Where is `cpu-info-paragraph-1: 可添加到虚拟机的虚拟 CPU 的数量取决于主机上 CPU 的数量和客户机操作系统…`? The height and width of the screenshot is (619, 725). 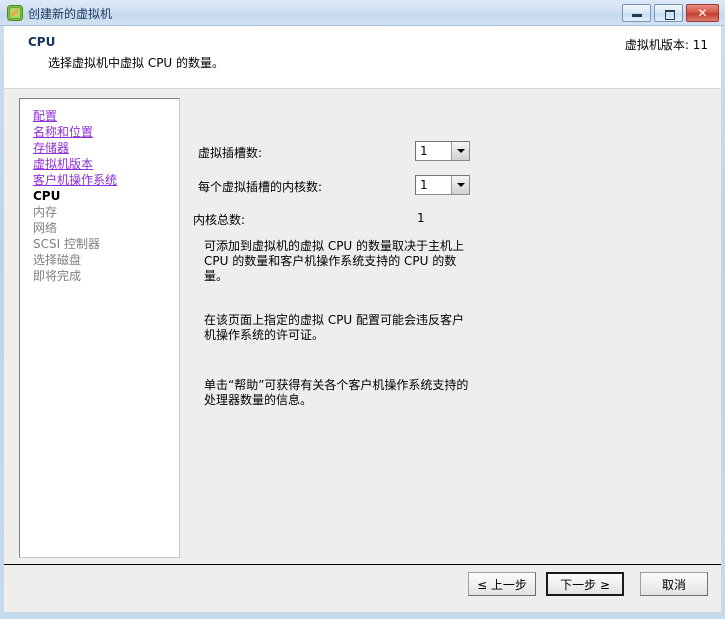 cpu-info-paragraph-1: 可添加到虚拟机的虚拟 CPU 的数量取决于主机上 CPU 的数量和客户机操作系统… is located at coordinates (334, 261).